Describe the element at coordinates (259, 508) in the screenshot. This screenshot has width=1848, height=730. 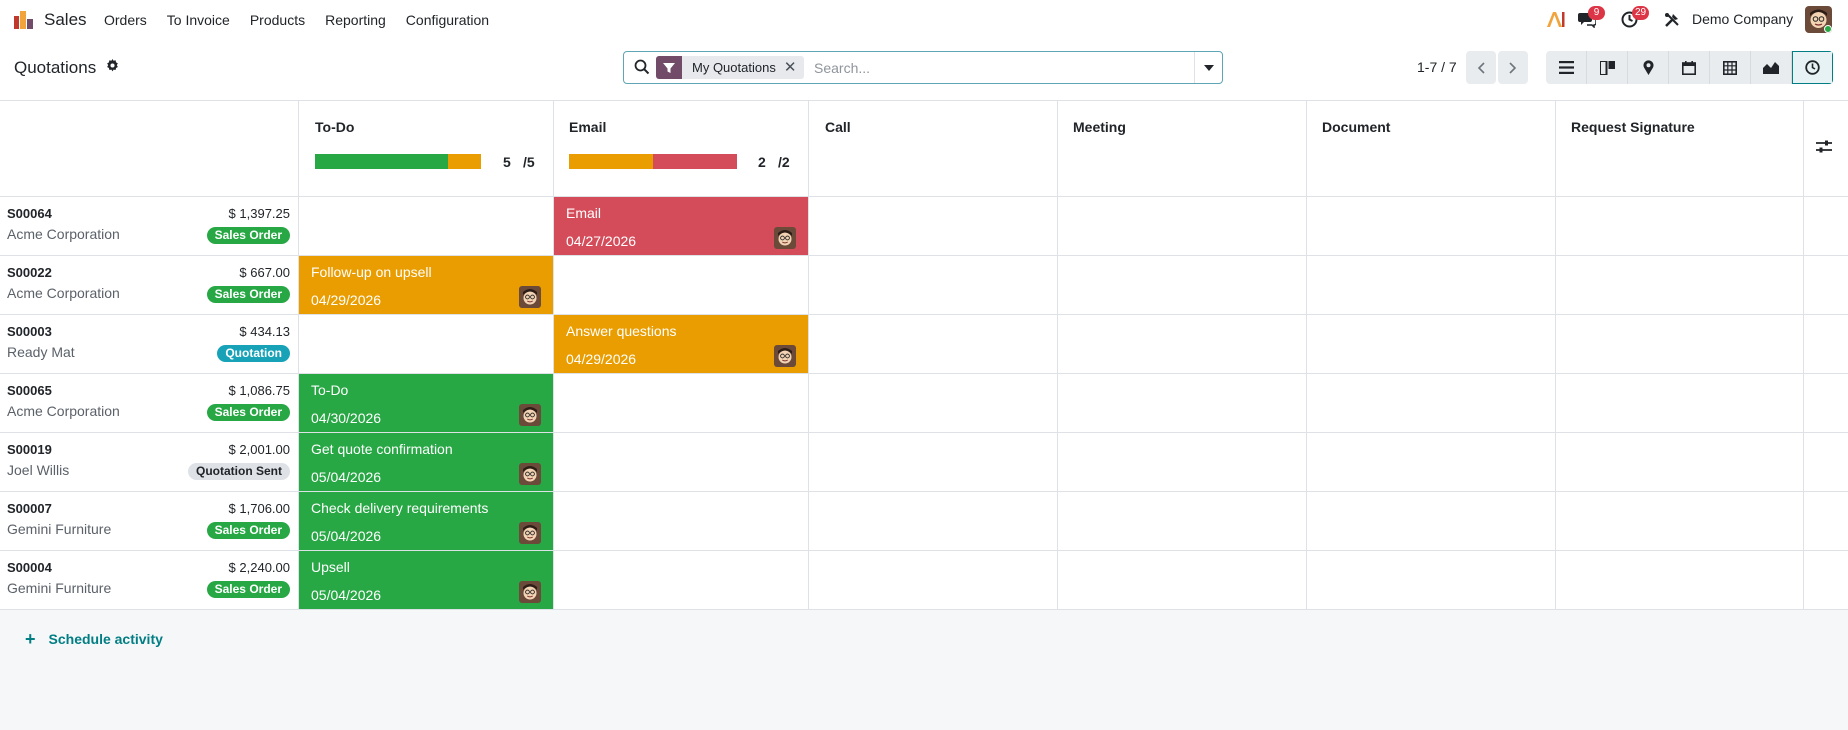
I see `record-amount: $ 1,706.00` at that location.